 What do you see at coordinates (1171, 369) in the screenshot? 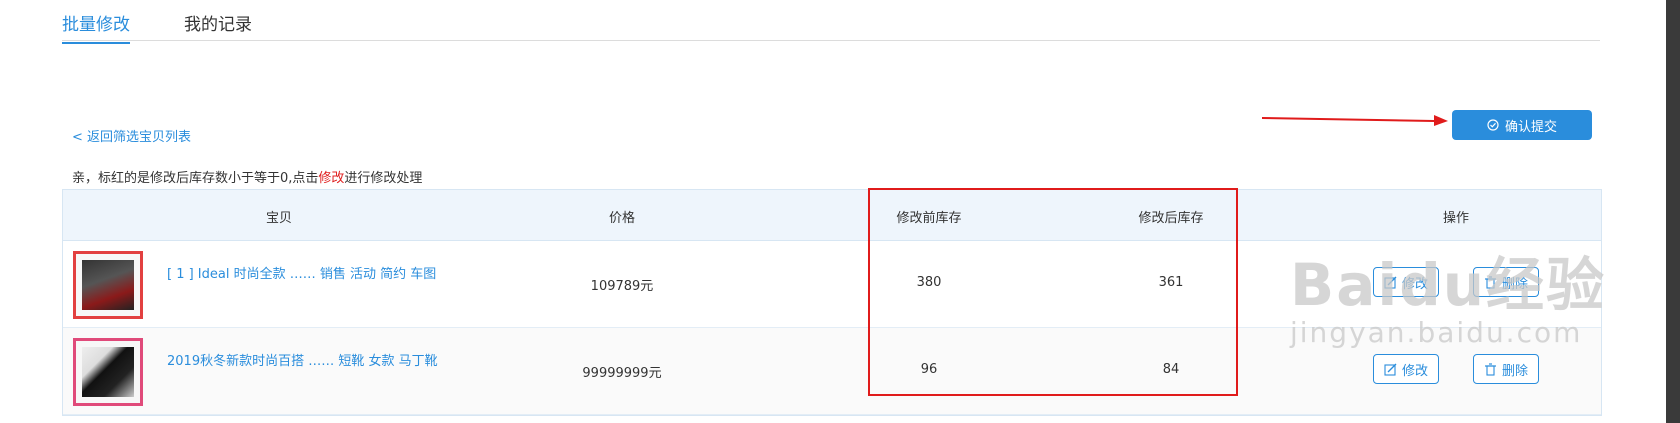
I see `stock-after-cell: 84` at bounding box center [1171, 369].